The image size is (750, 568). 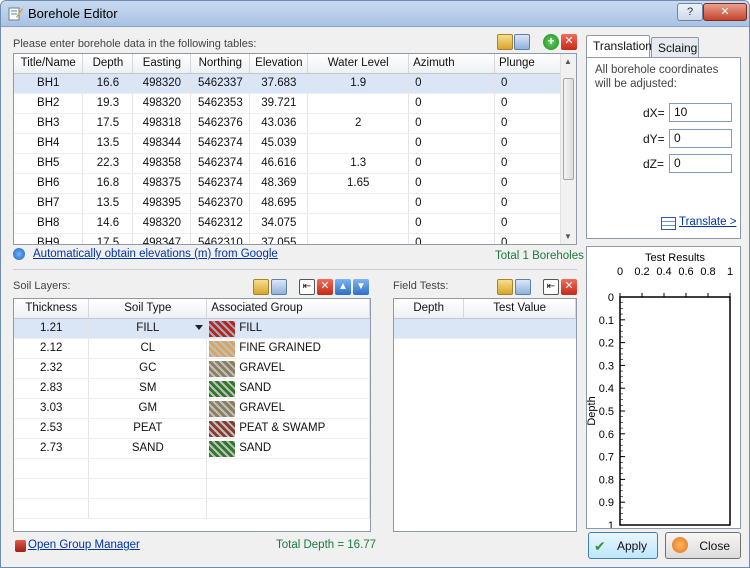 What do you see at coordinates (343, 287) in the screenshot?
I see `move-up-icon: ▲` at bounding box center [343, 287].